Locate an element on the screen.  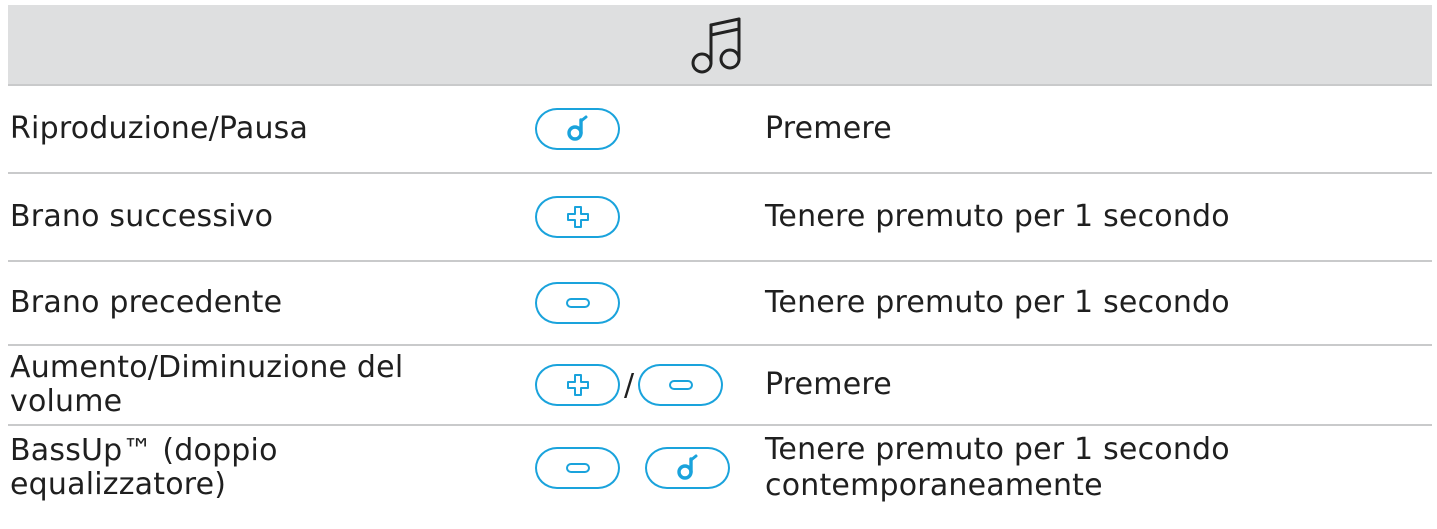
table-row: Aumento/Diminuzione del volume / Premere is located at coordinates (720, 386).